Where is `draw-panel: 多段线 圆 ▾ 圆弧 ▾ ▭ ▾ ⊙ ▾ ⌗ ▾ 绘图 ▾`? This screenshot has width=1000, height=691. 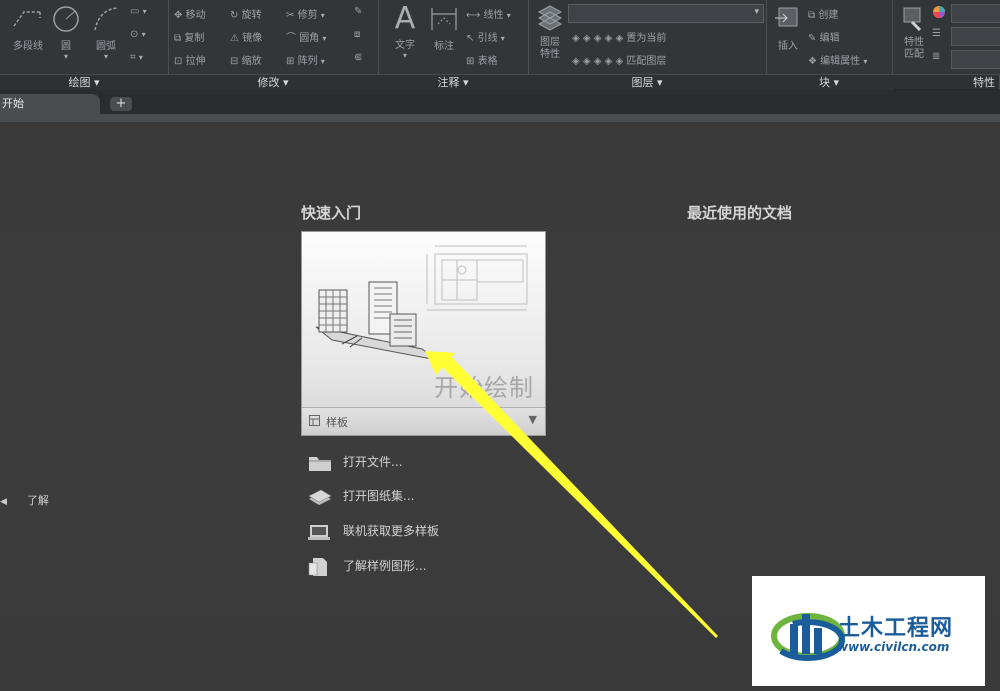 draw-panel: 多段线 圆 ▾ 圆弧 ▾ ▭ ▾ ⊙ ▾ ⌗ ▾ 绘图 ▾ is located at coordinates (84, 45).